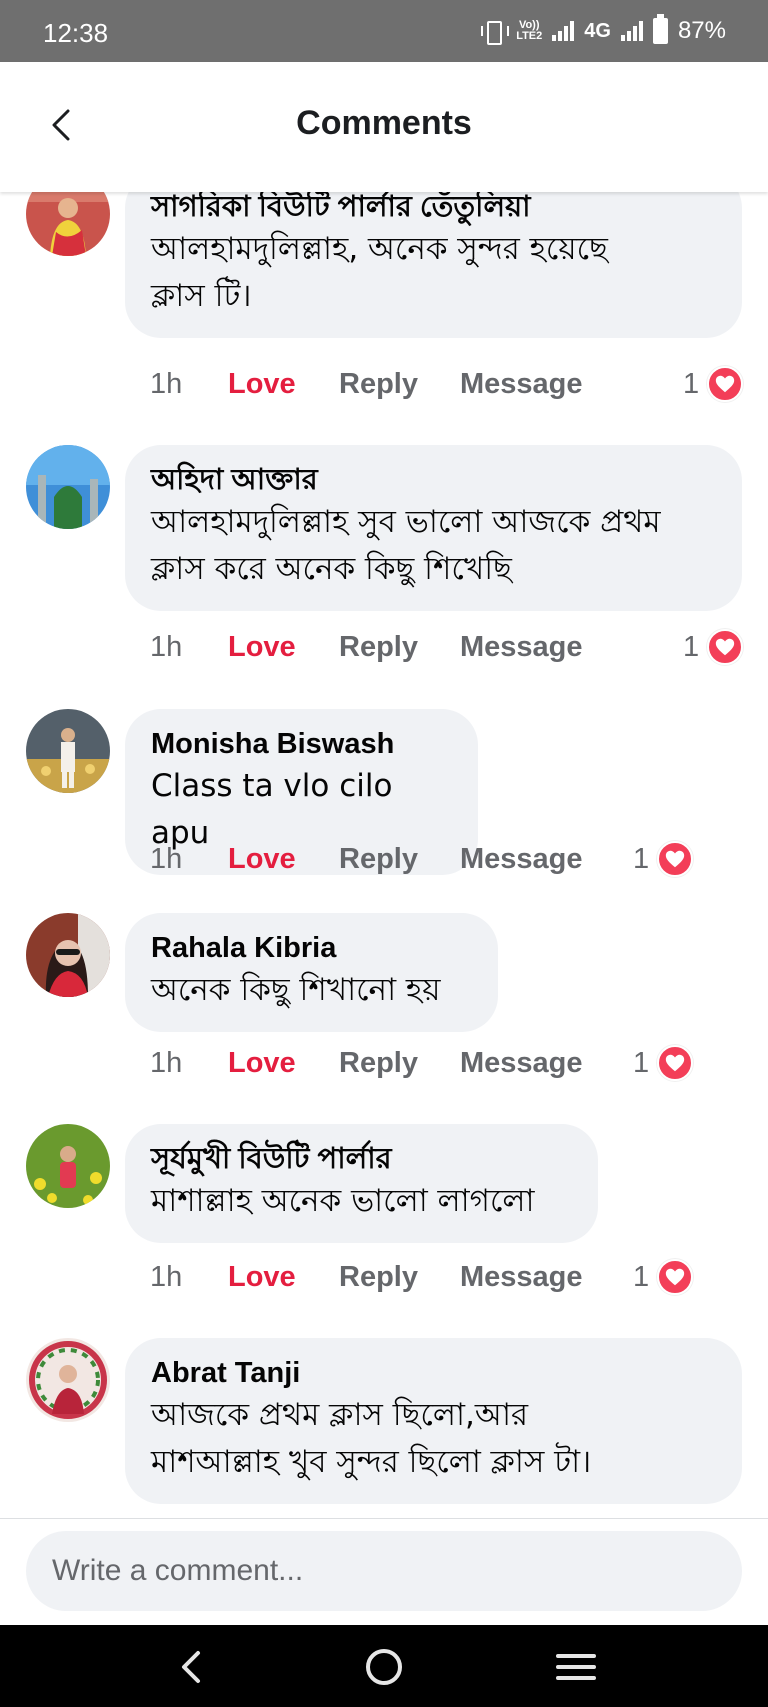 Image resolution: width=768 pixels, height=1707 pixels. Describe the element at coordinates (529, 36) in the screenshot. I see `volte-label-bottom: LTE2` at that location.